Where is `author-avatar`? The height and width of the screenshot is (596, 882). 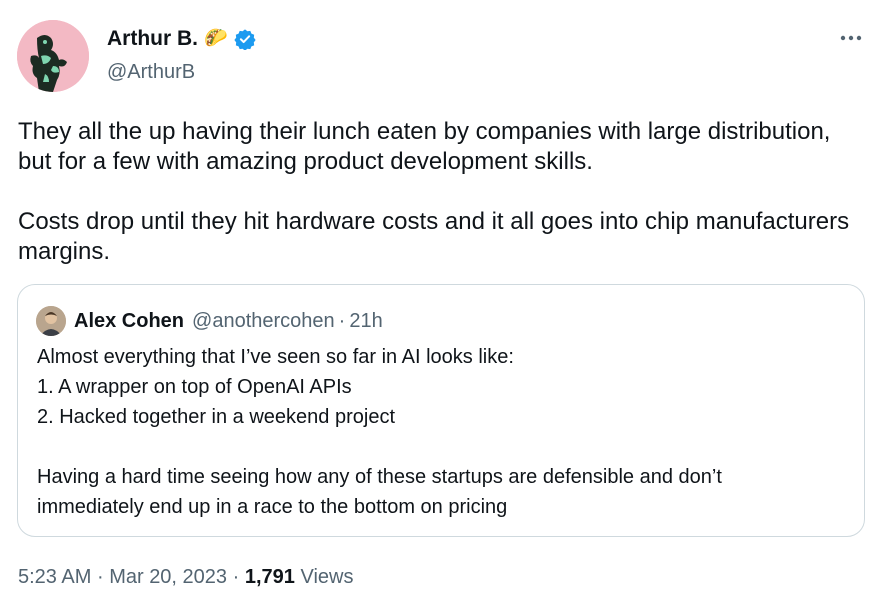 author-avatar is located at coordinates (53, 56).